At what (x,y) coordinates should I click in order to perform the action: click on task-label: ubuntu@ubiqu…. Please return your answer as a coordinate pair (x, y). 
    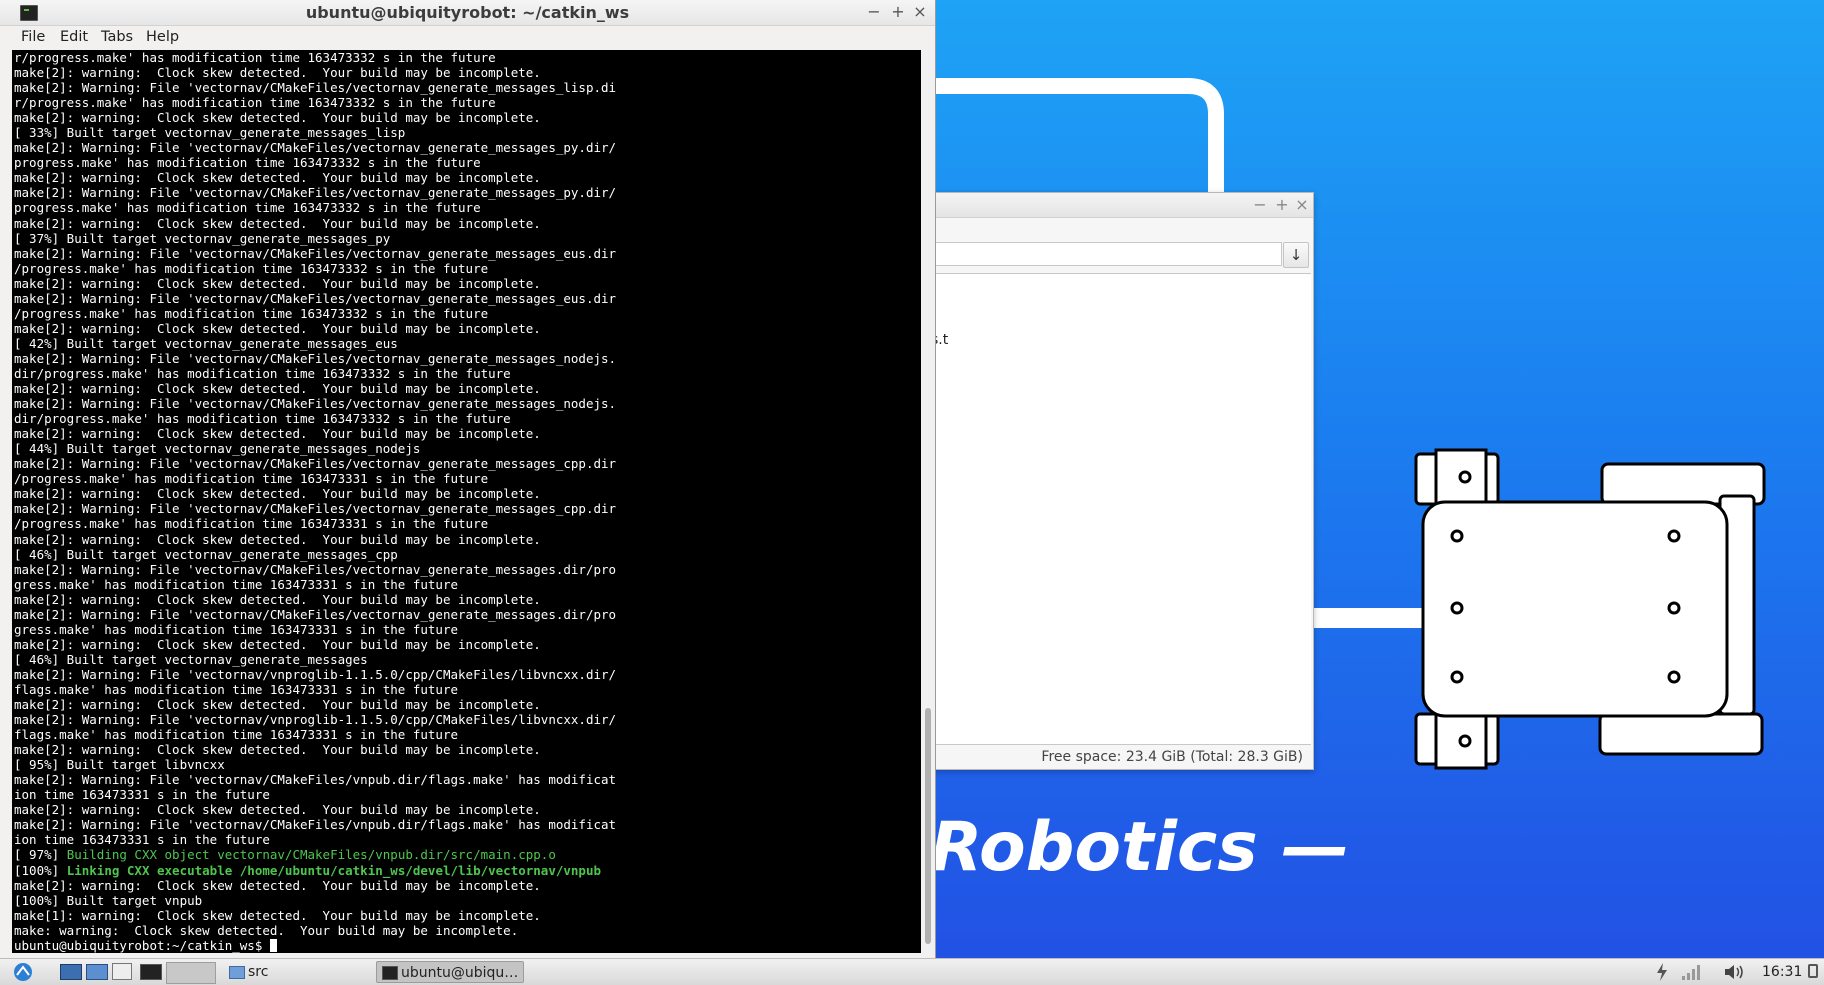
    Looking at the image, I should click on (460, 973).